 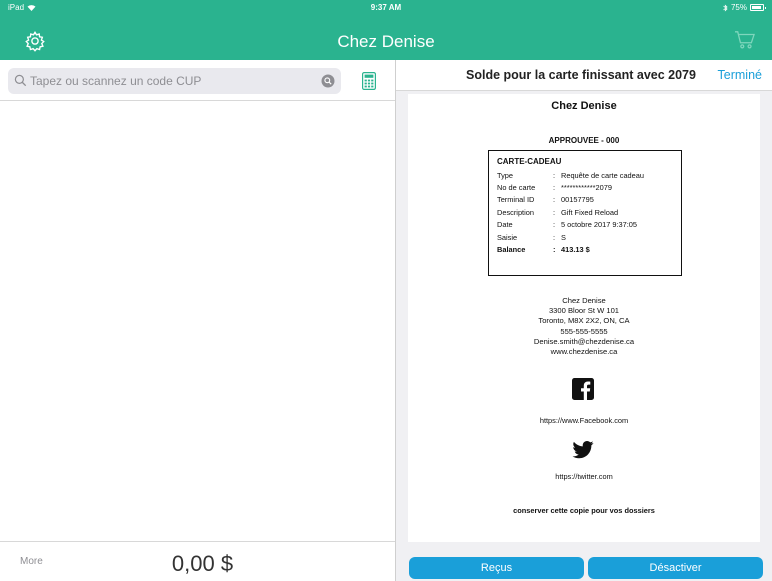 I want to click on search-row, so click(x=197, y=80).